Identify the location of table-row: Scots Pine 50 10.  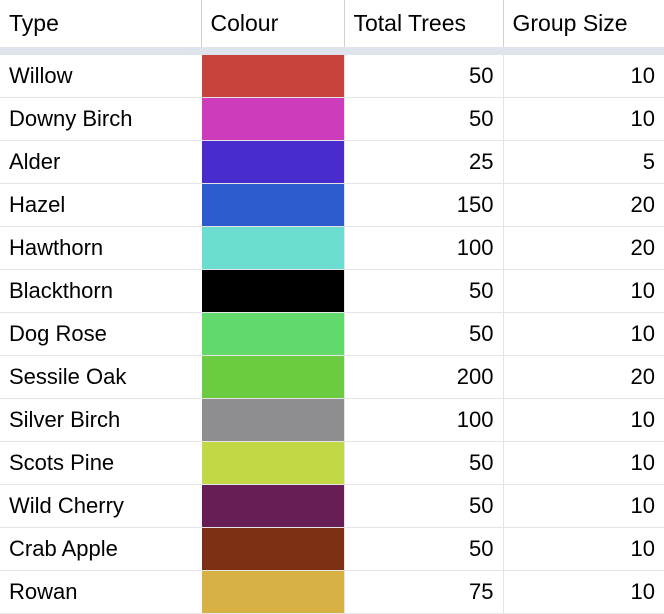
(332, 463).